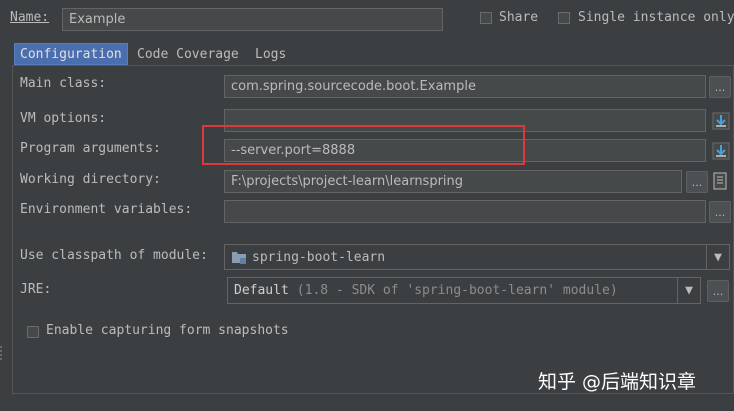 The width and height of the screenshot is (734, 411). What do you see at coordinates (3, 353) in the screenshot?
I see `resize-grip` at bounding box center [3, 353].